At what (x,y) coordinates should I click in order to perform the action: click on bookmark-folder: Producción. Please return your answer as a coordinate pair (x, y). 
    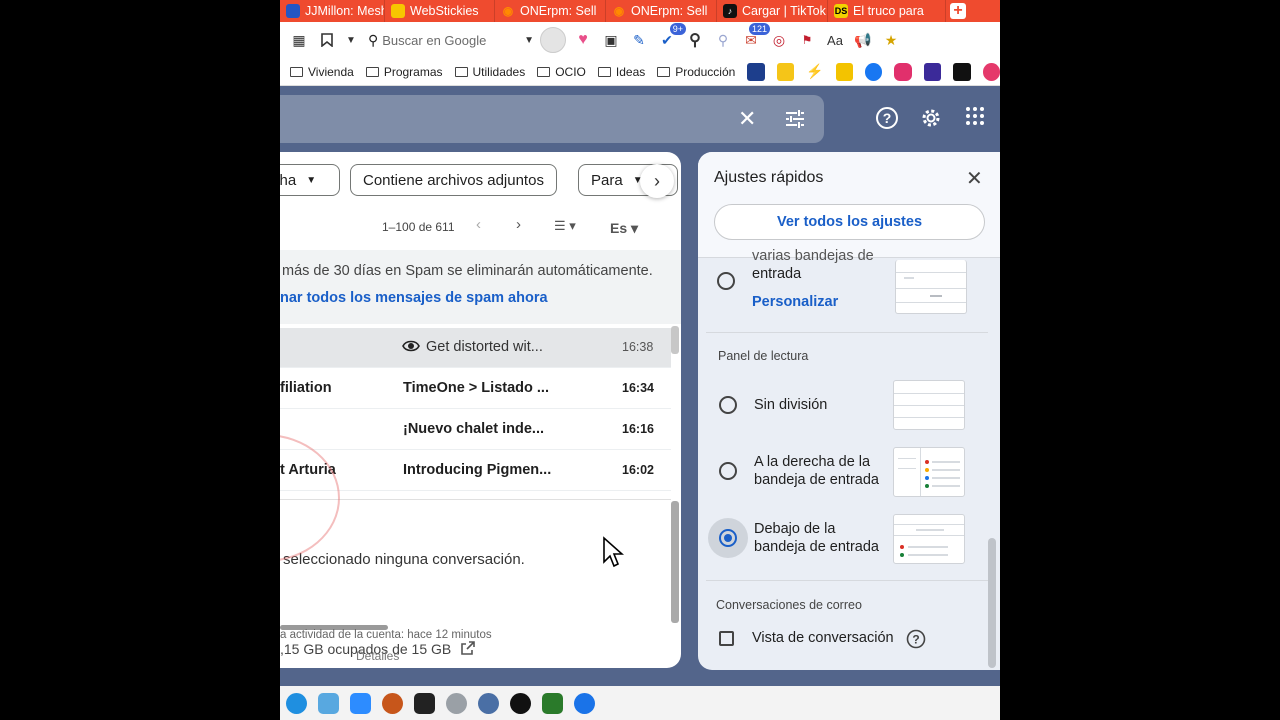
    Looking at the image, I should click on (696, 72).